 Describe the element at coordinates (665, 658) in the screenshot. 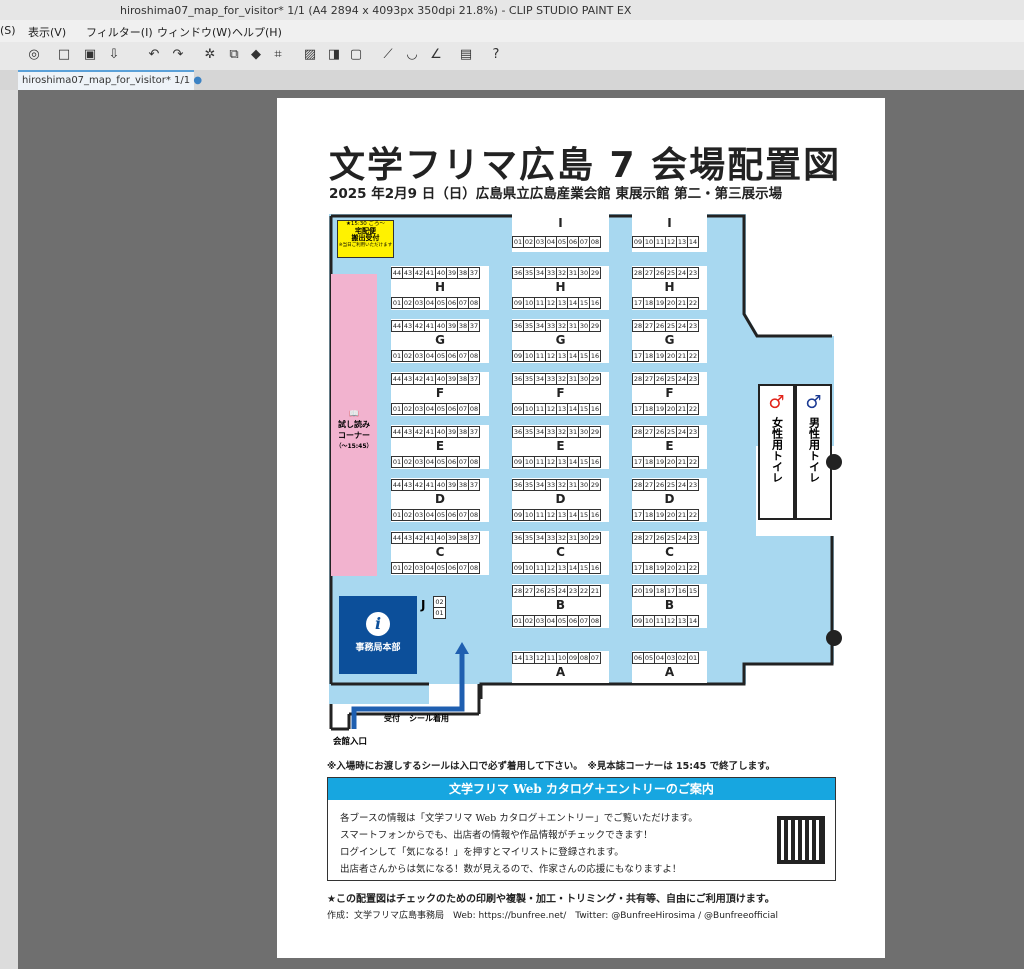

I see `booth-row: 06 05 04 03 02 01` at that location.